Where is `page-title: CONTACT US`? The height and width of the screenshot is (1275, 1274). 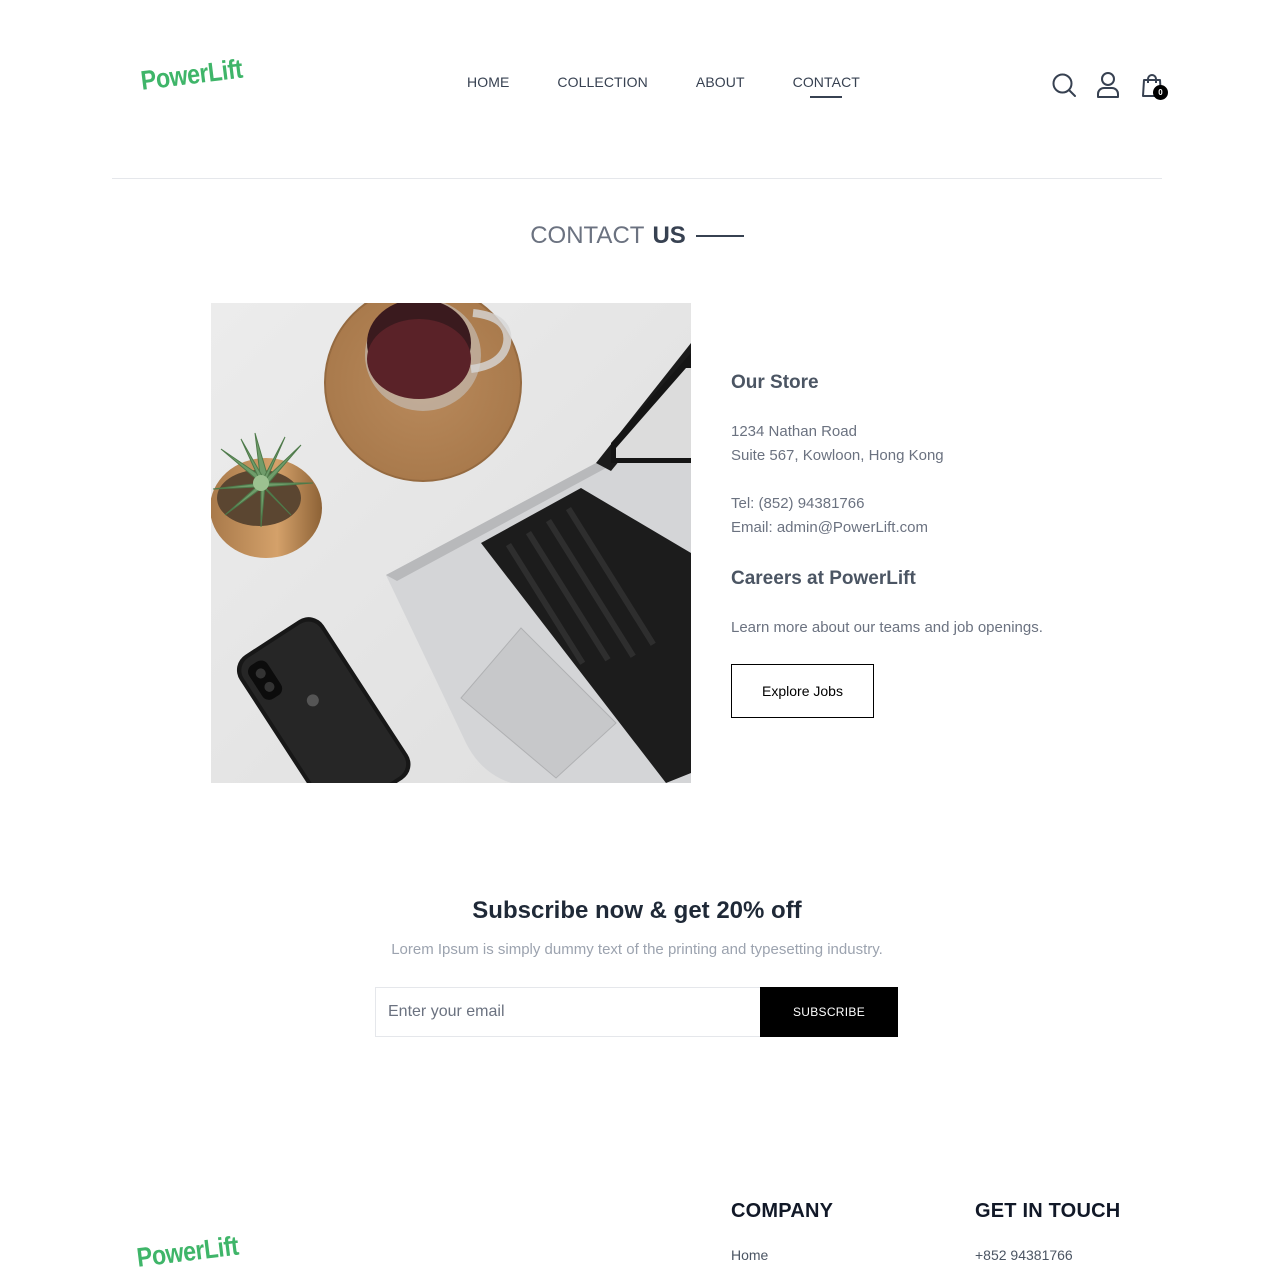 page-title: CONTACT US is located at coordinates (637, 236).